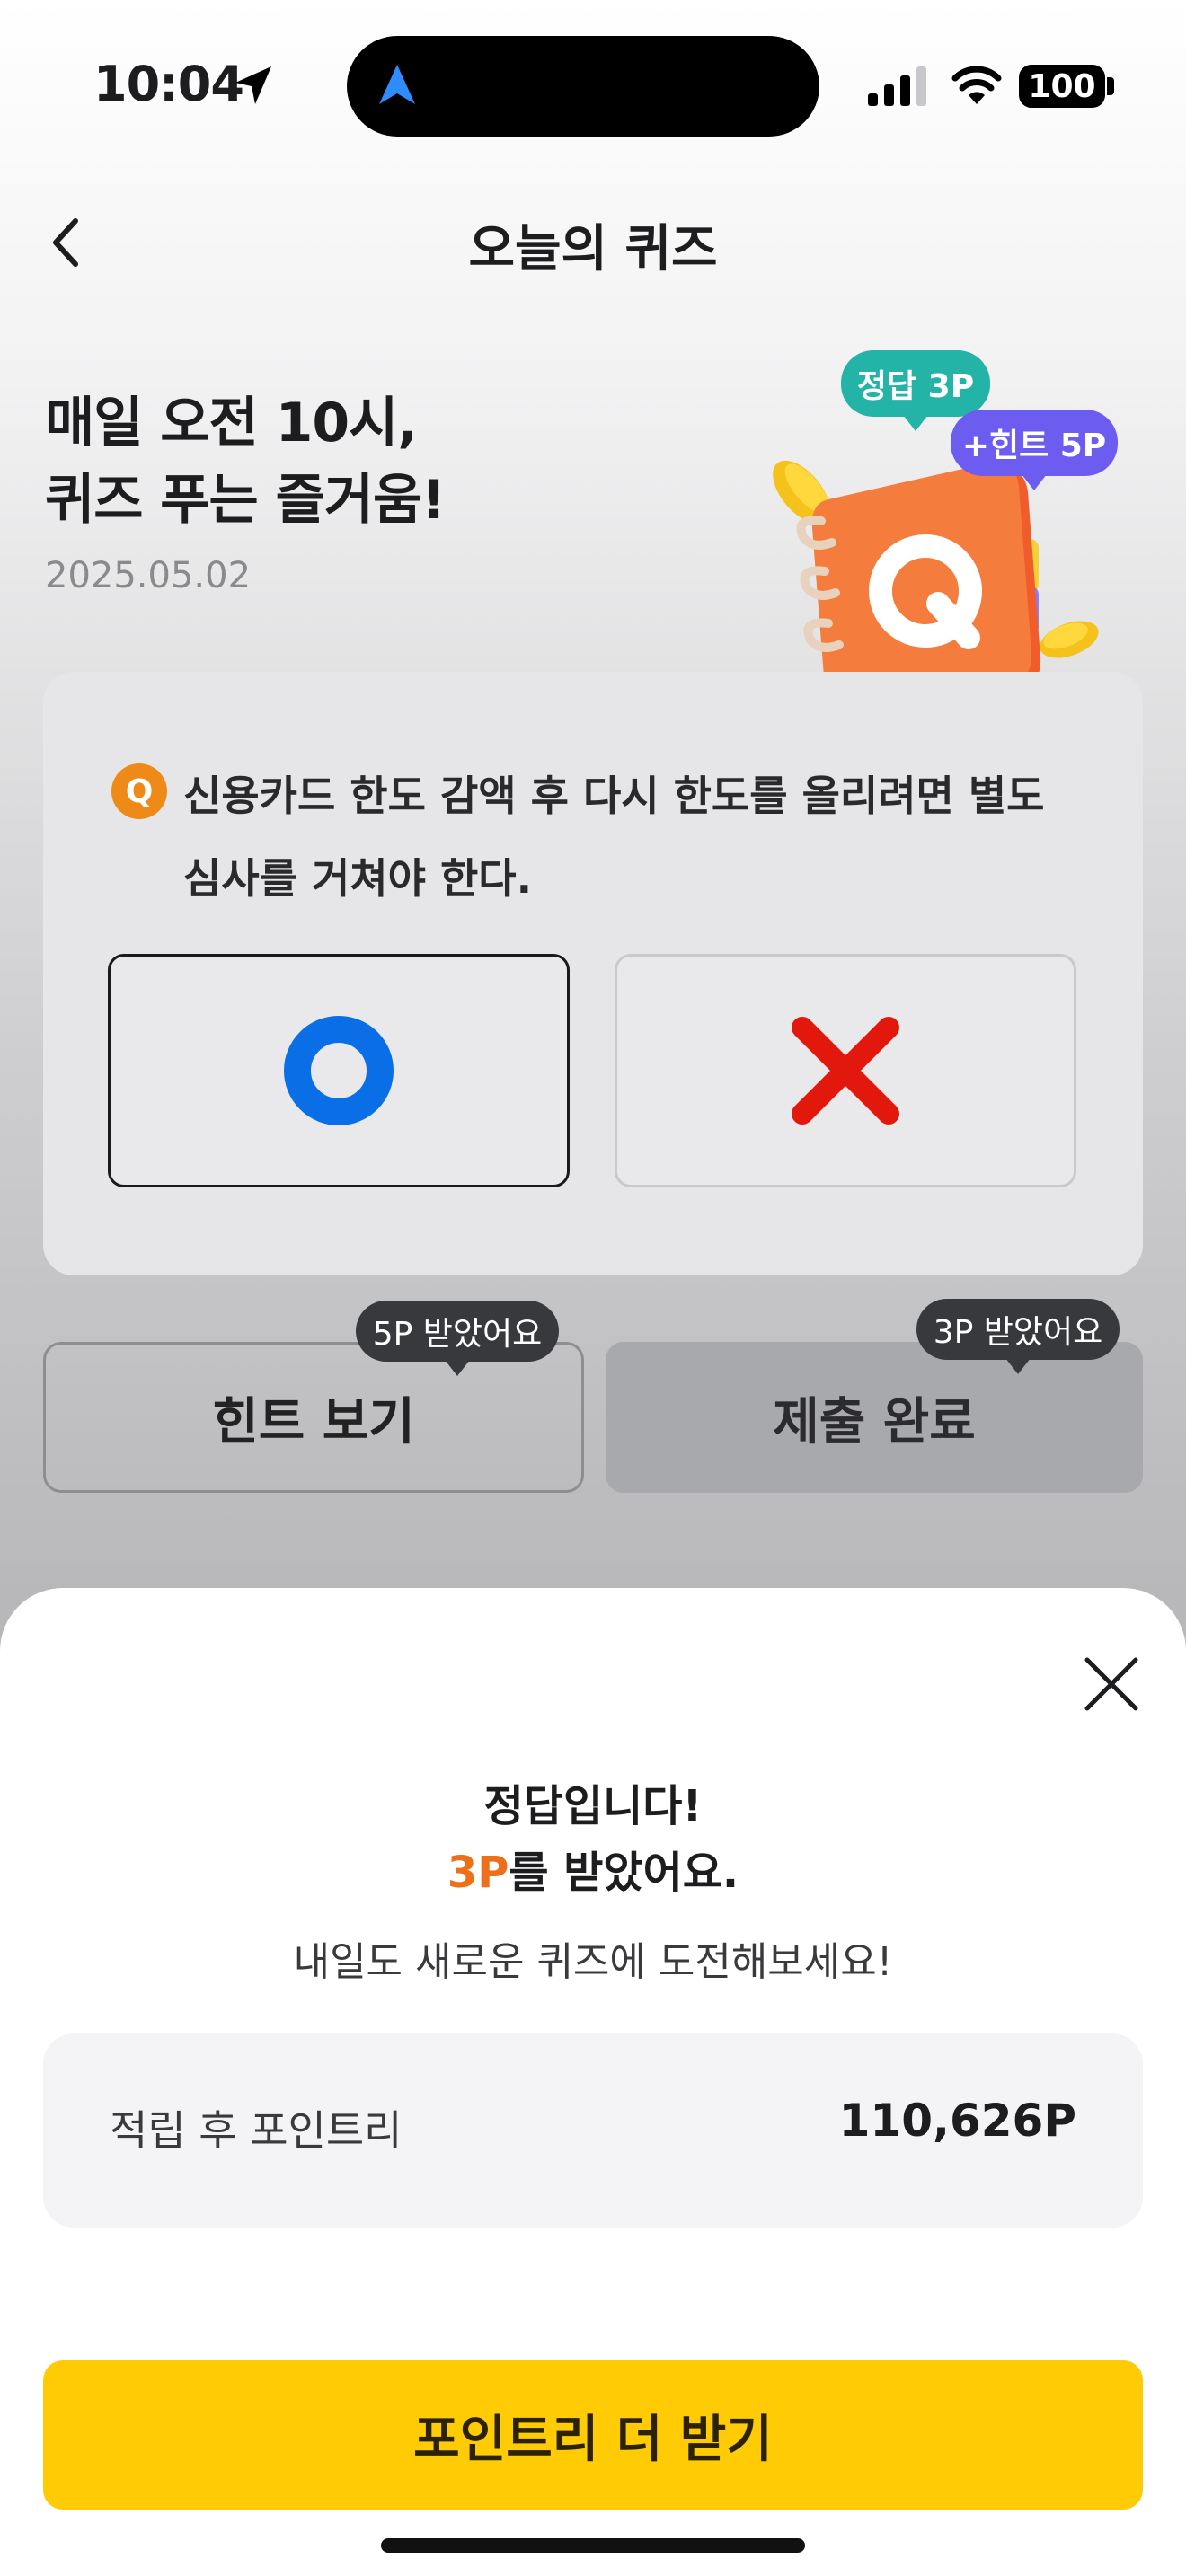  What do you see at coordinates (614, 796) in the screenshot?
I see `question-line-1: 신용카드 한도 감액 후 다시 한도를 올리려면 별도` at bounding box center [614, 796].